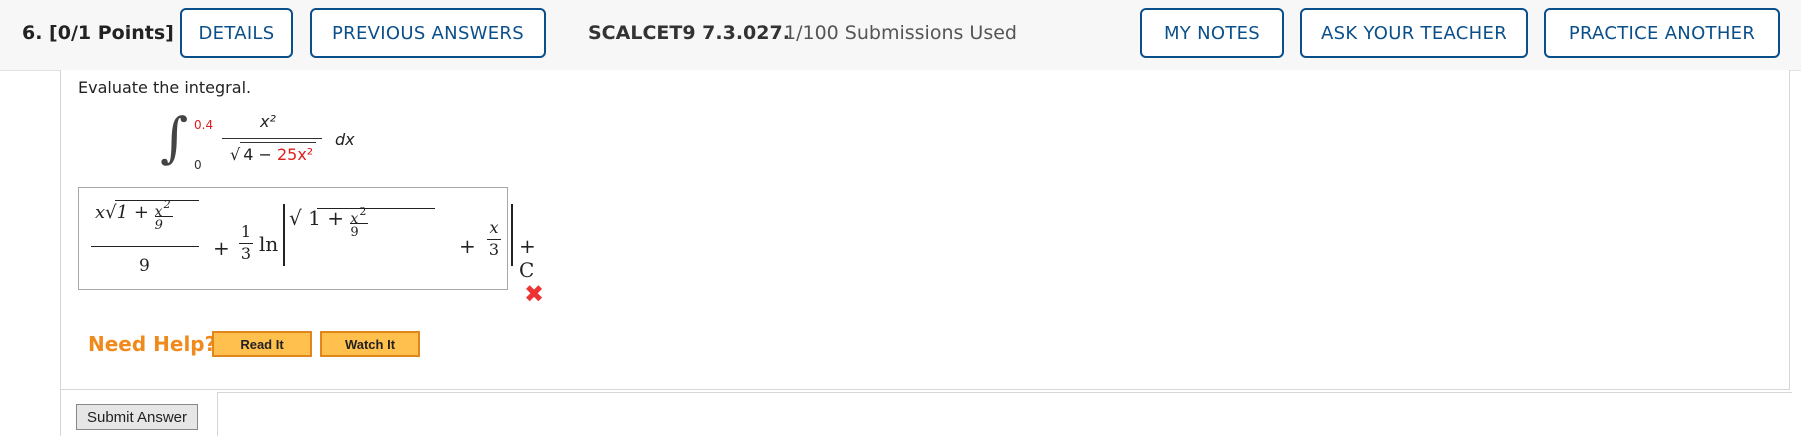  I want to click on abs-bar-right, so click(512, 235).